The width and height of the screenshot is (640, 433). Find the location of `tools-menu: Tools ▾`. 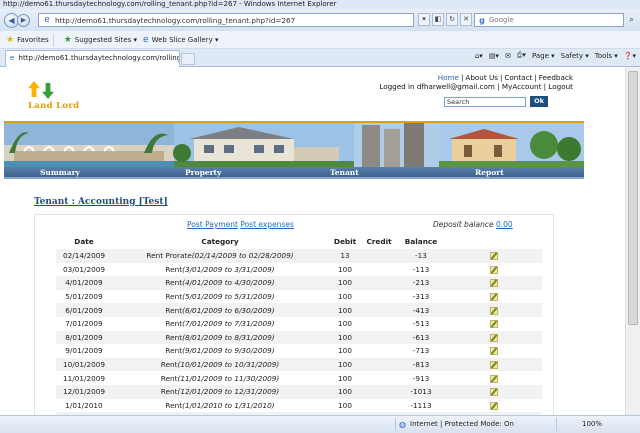

tools-menu: Tools ▾ is located at coordinates (606, 56).